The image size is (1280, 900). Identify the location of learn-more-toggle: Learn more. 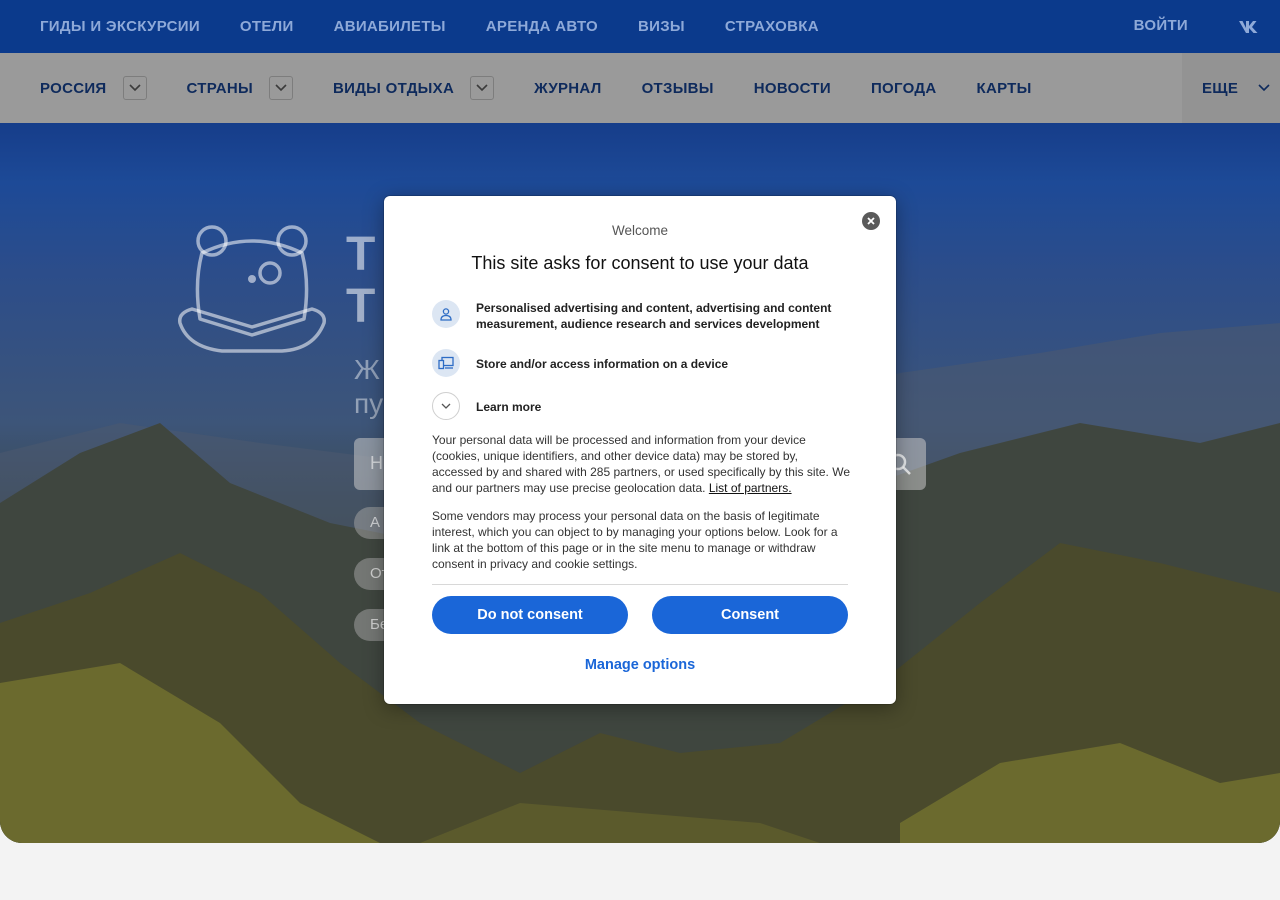
(639, 406).